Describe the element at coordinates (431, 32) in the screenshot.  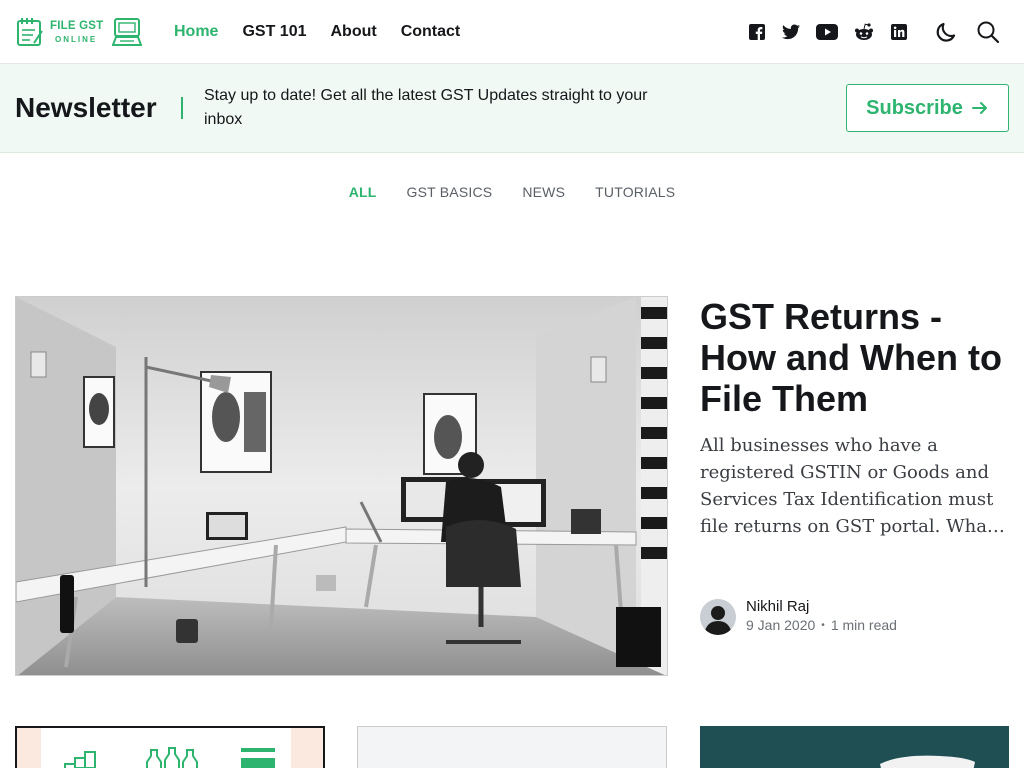
I see `nav-contact: Contact` at that location.